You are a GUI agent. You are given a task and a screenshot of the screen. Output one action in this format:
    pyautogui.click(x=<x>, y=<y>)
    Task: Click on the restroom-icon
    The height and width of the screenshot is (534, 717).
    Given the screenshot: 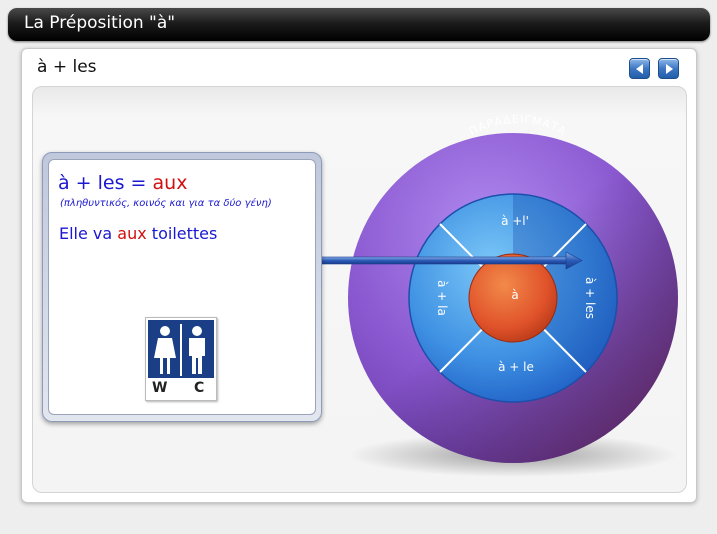 What is the action you would take?
    pyautogui.click(x=179, y=350)
    